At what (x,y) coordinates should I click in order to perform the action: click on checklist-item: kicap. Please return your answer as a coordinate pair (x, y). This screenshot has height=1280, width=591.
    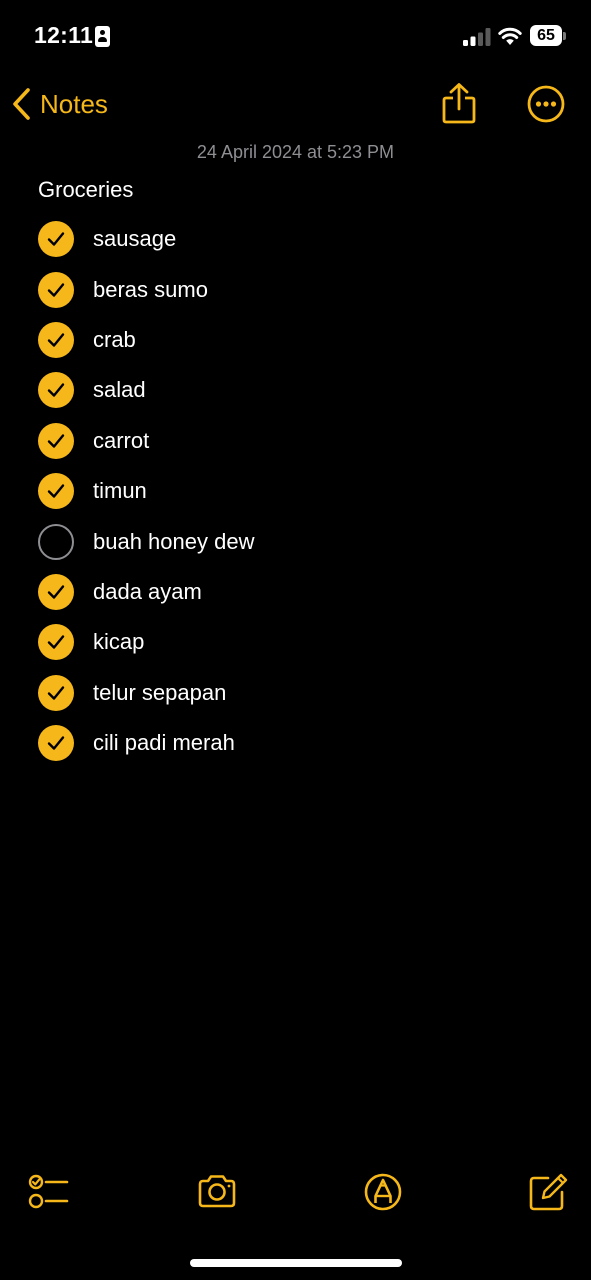
    Looking at the image, I should click on (146, 642).